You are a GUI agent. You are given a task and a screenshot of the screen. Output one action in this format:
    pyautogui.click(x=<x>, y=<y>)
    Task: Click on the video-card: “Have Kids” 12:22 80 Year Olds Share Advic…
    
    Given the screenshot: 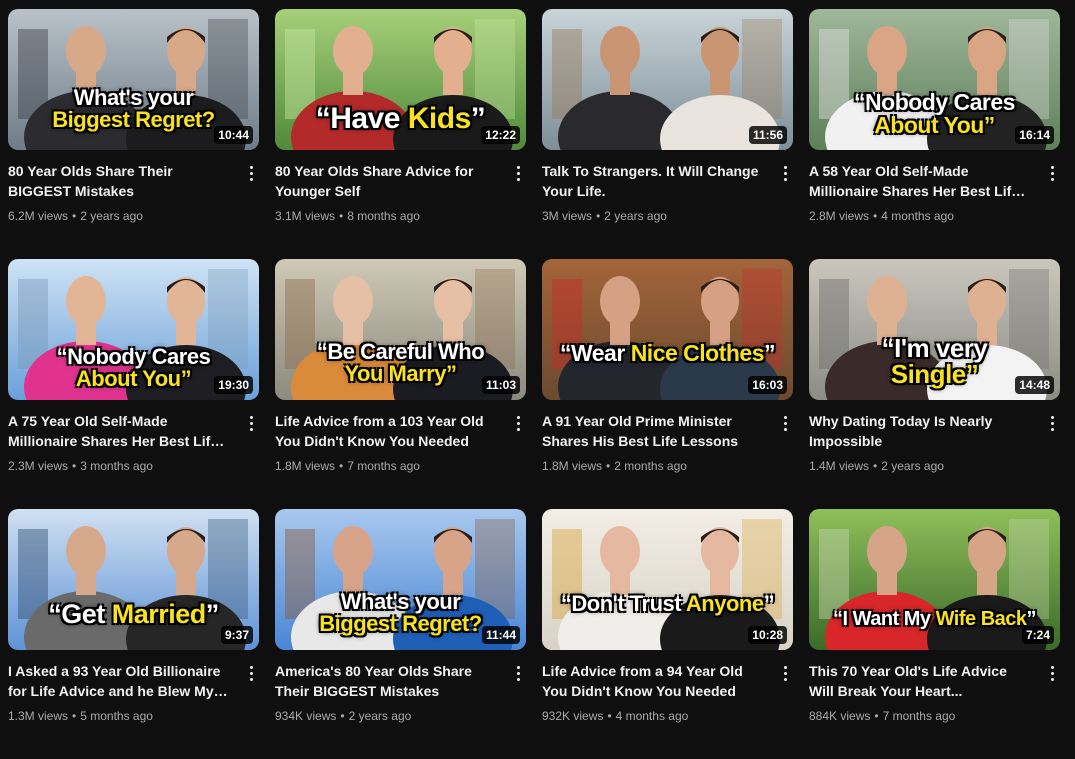 What is the action you would take?
    pyautogui.click(x=400, y=129)
    